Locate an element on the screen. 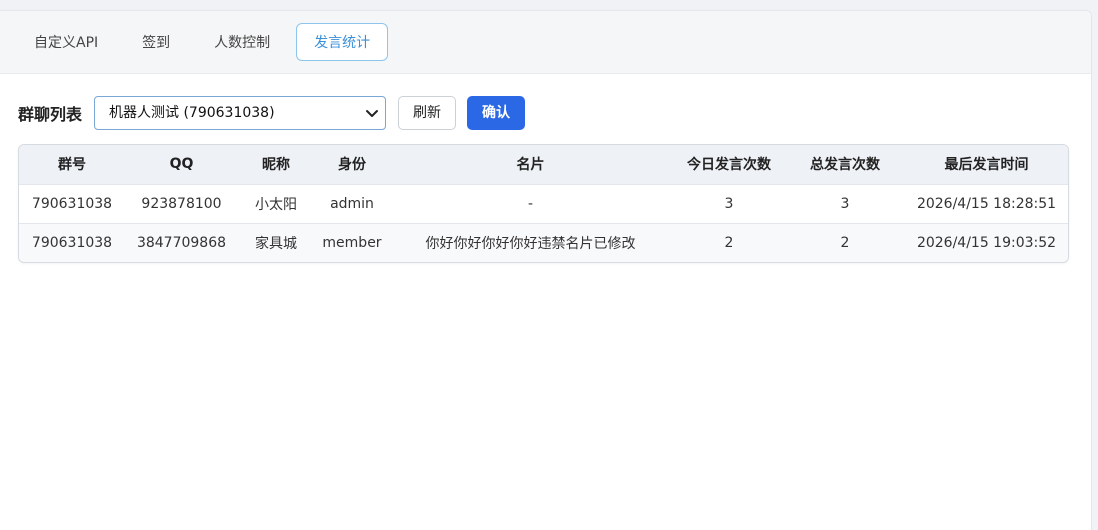 Image resolution: width=1098 pixels, height=530 pixels. cell-last-time: 2026/4/15 19:03:52 is located at coordinates (986, 242).